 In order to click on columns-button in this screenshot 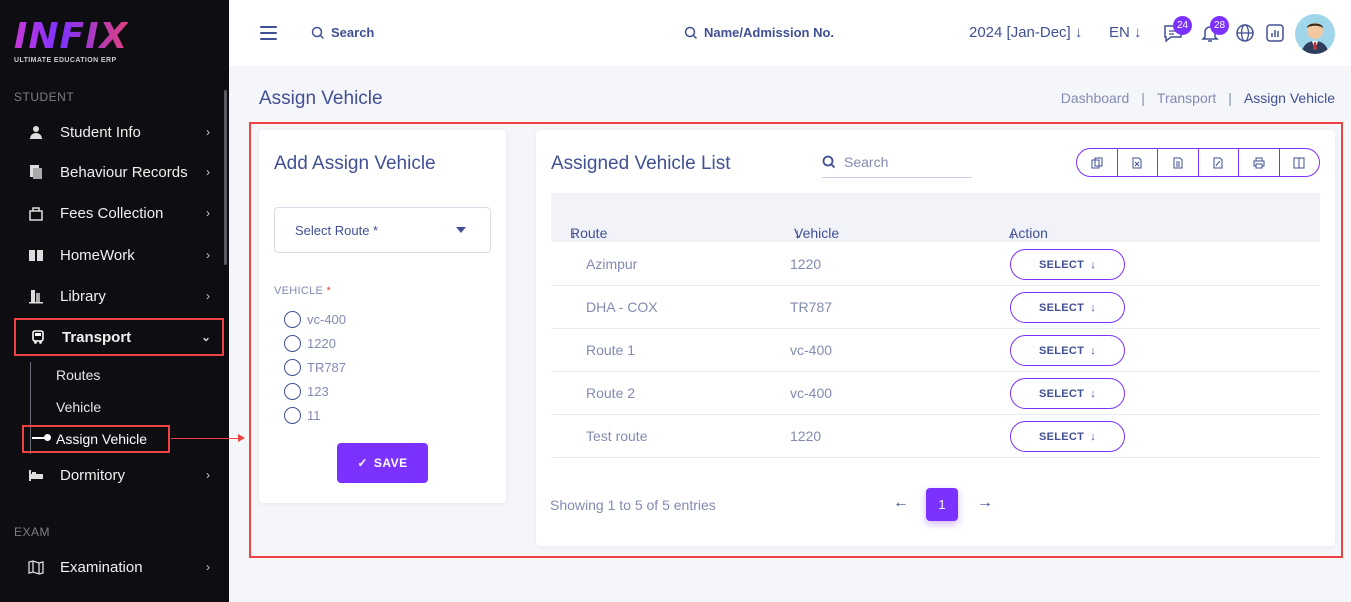, I will do `click(1300, 162)`.